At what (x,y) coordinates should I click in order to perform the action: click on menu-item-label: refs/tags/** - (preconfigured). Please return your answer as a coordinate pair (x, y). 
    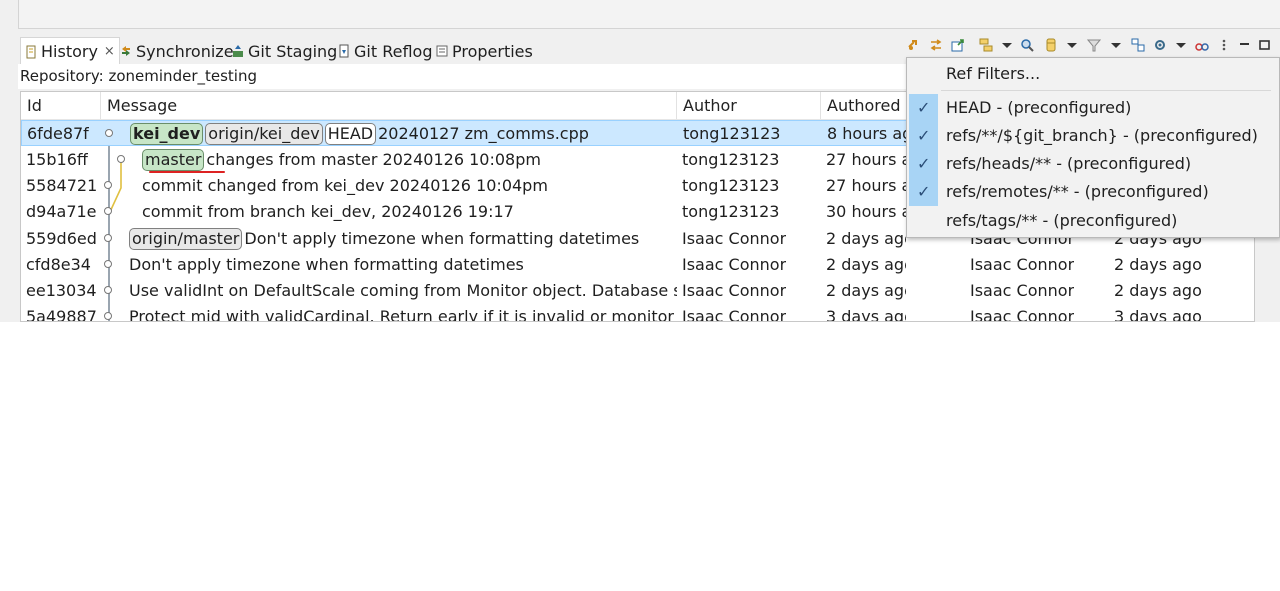
    Looking at the image, I should click on (1062, 220).